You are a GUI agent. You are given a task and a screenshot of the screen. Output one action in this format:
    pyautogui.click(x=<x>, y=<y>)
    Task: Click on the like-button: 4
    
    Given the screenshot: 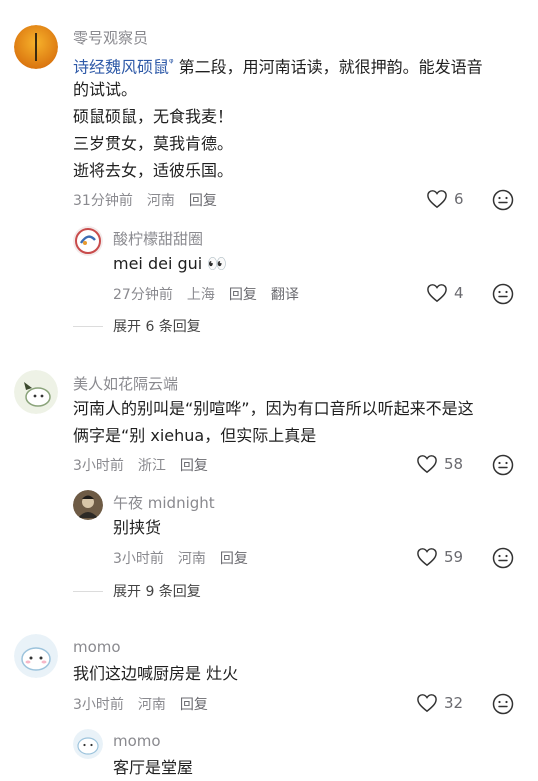 What is the action you would take?
    pyautogui.click(x=445, y=293)
    